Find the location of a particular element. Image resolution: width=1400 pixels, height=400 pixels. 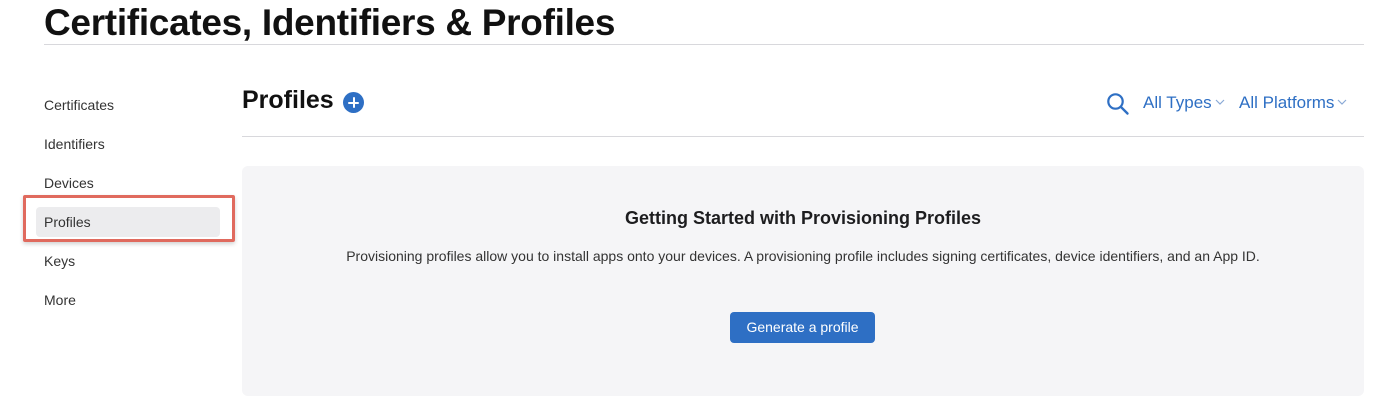

header-divider is located at coordinates (803, 136).